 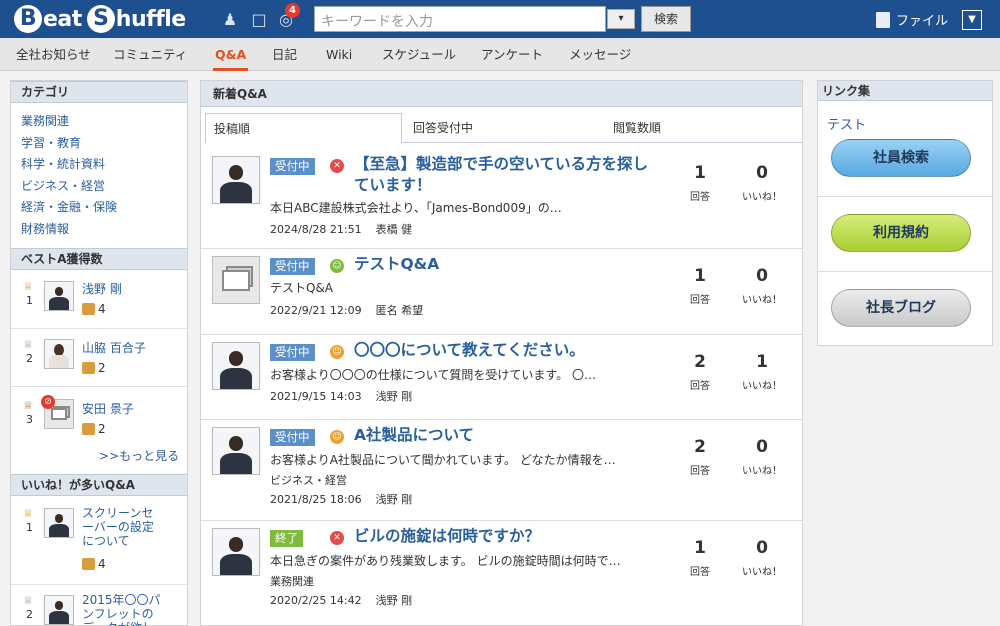 I want to click on notification-badge: 4, so click(x=292, y=10).